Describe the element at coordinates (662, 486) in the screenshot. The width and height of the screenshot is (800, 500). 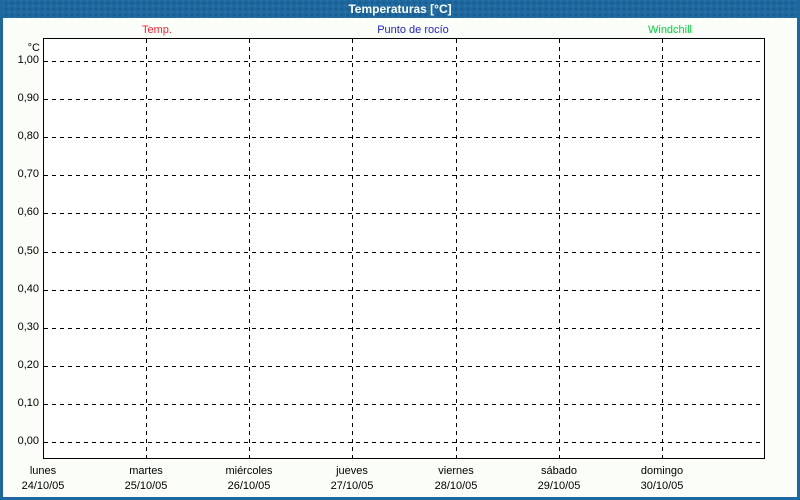
I see `x-date-label: 30/10/05` at that location.